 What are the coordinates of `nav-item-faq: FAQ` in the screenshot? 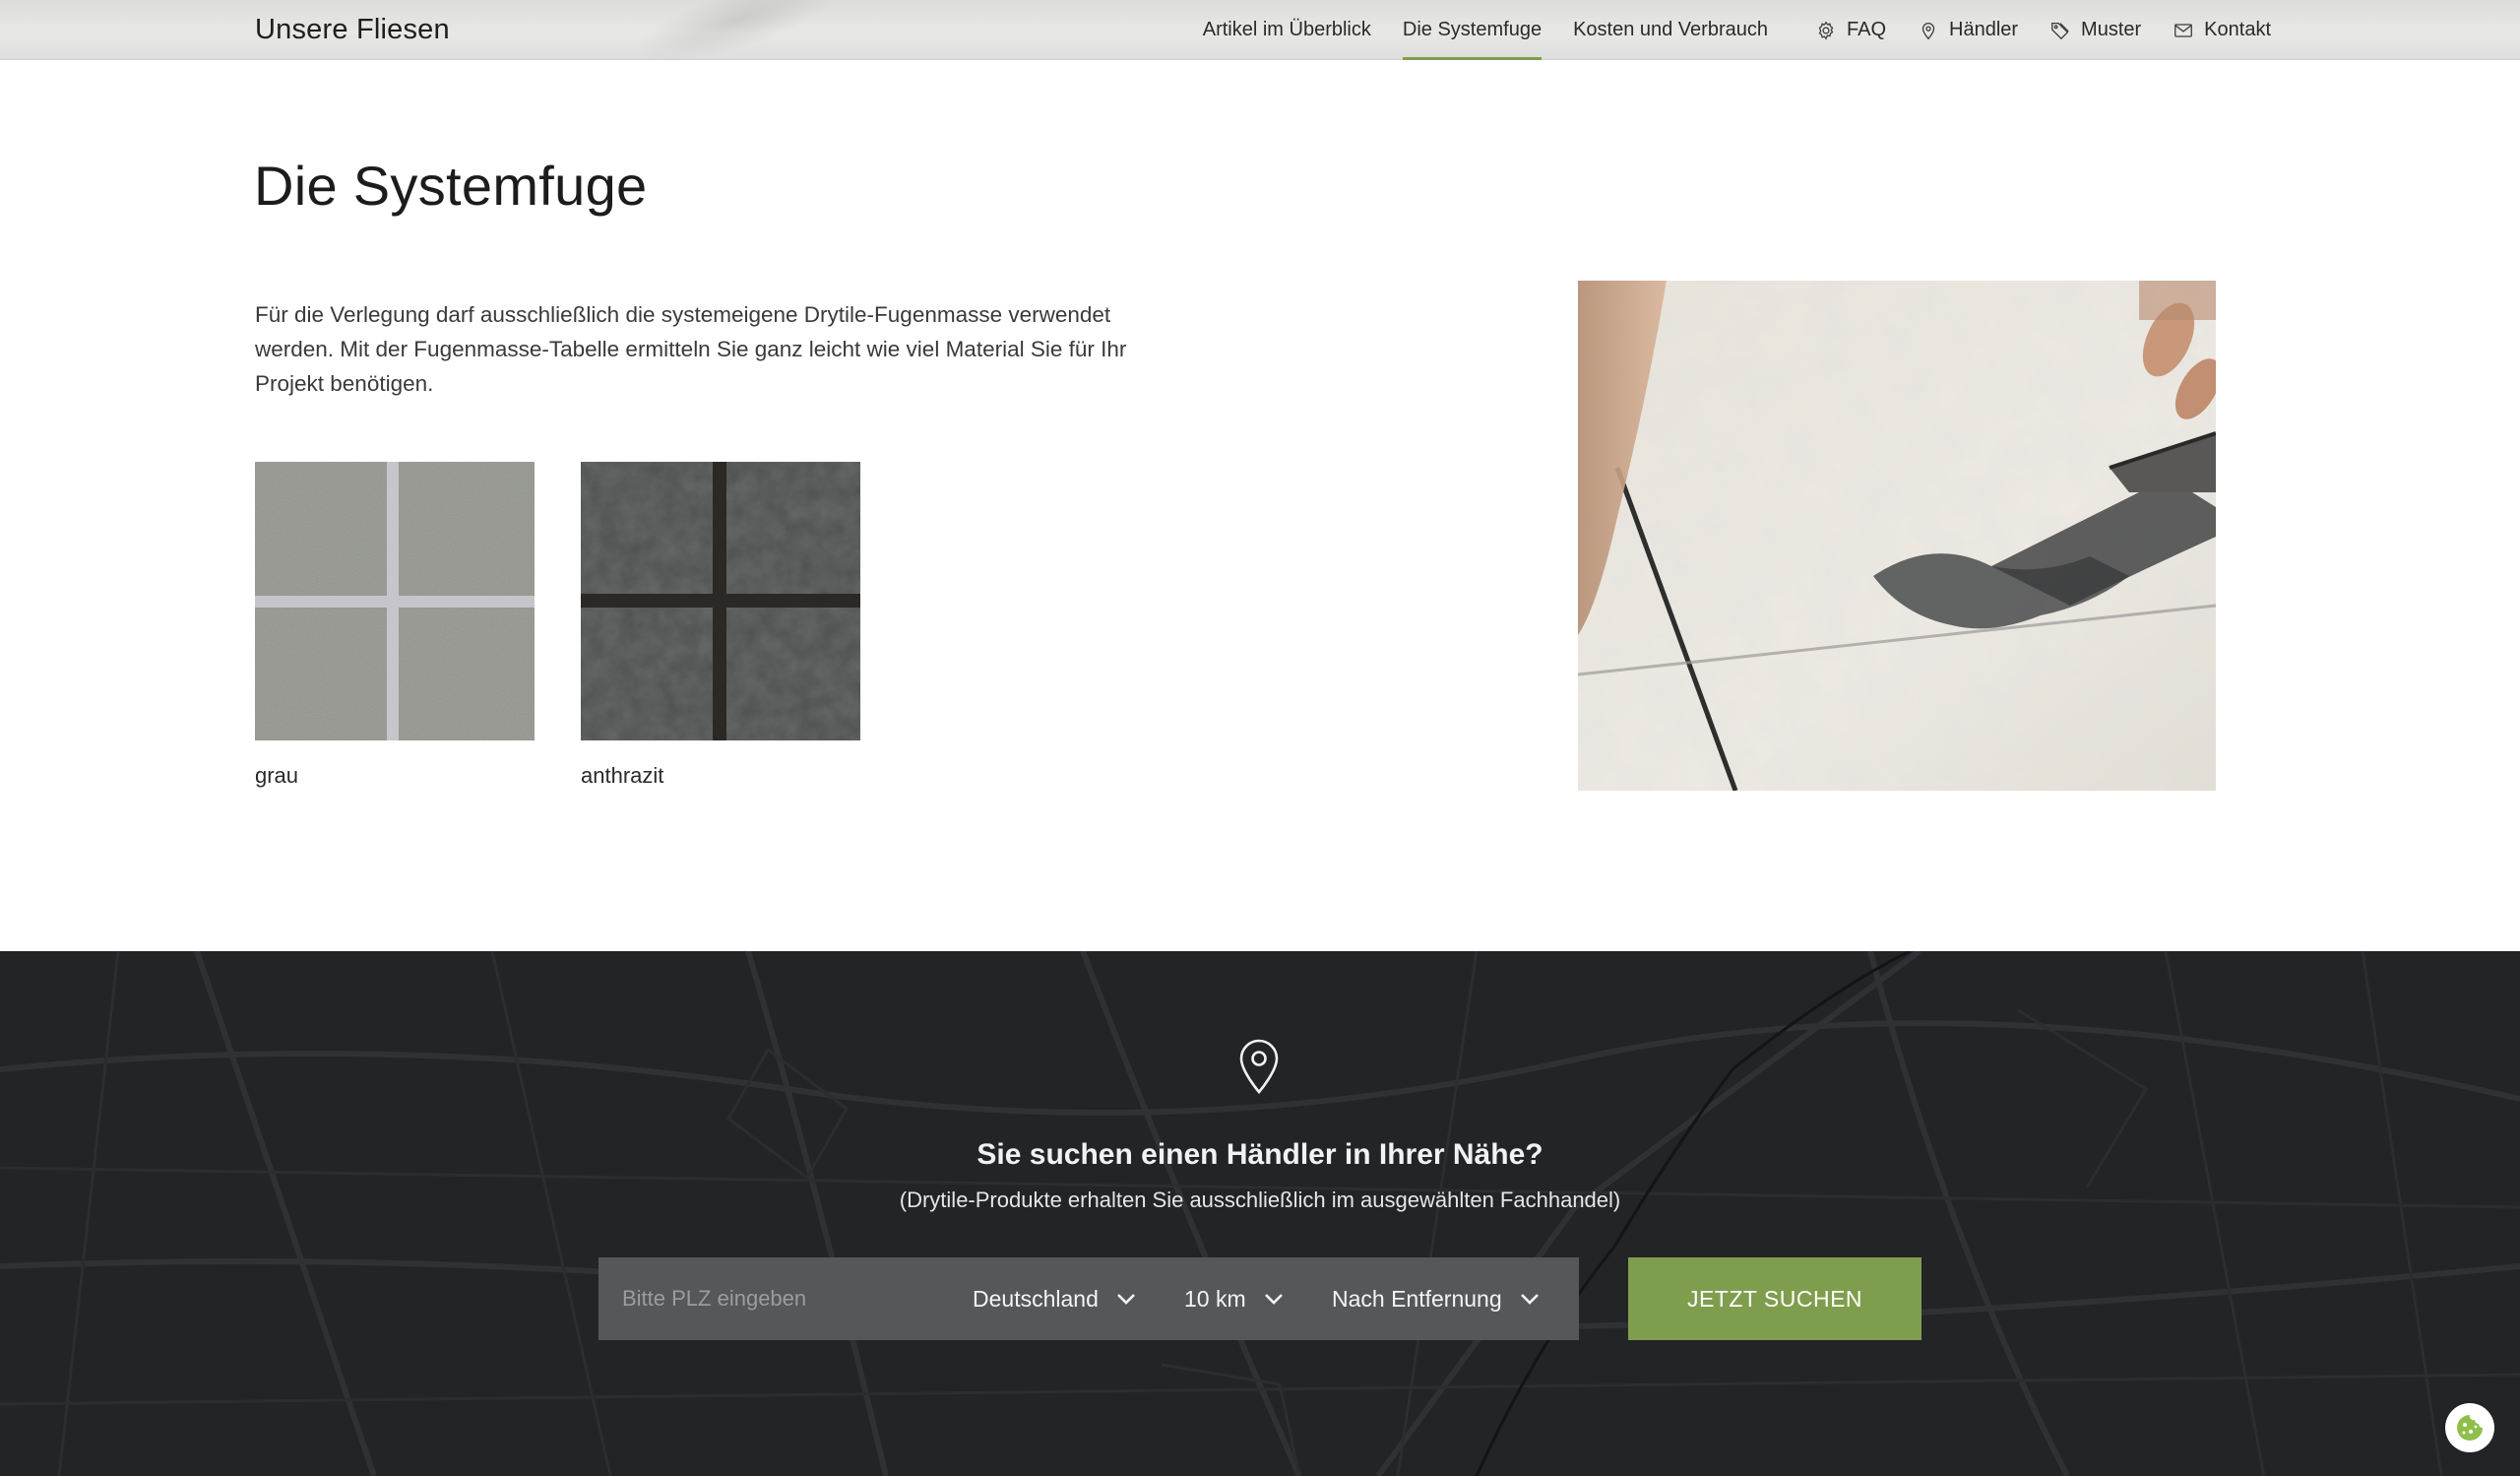 It's located at (1850, 30).